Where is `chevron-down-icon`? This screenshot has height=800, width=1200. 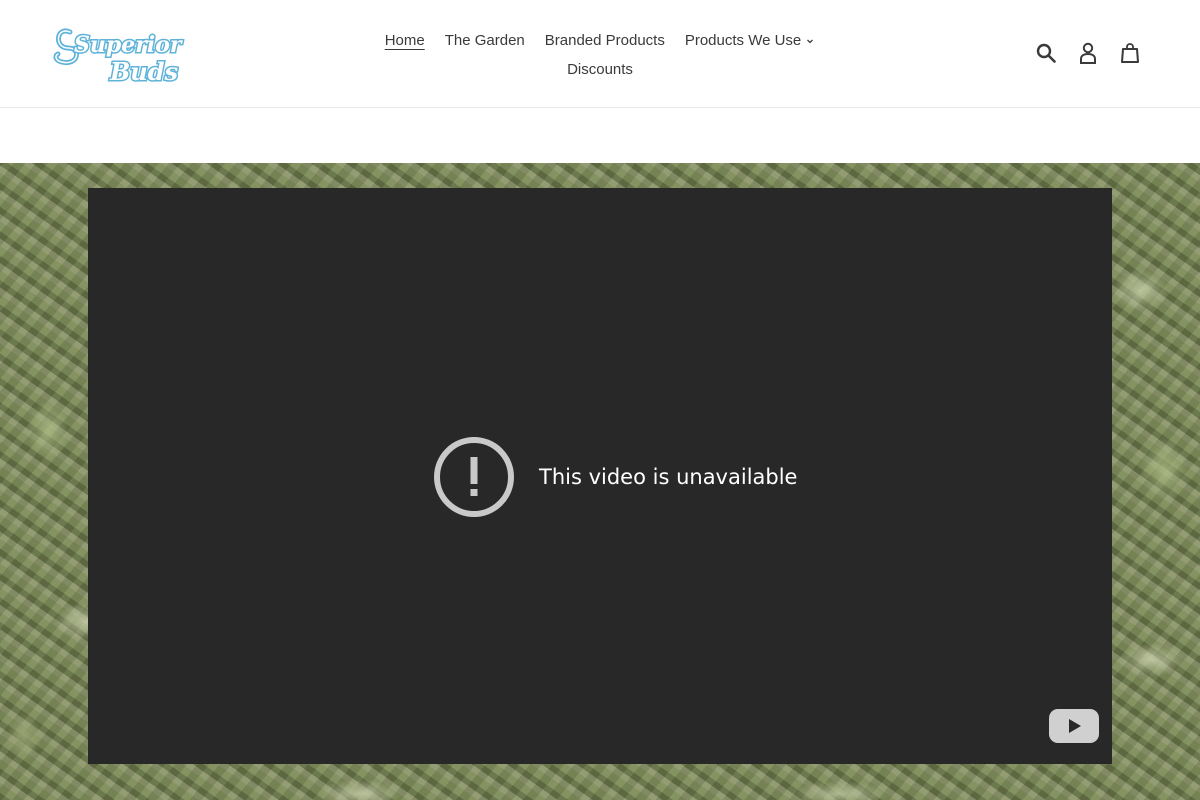 chevron-down-icon is located at coordinates (810, 41).